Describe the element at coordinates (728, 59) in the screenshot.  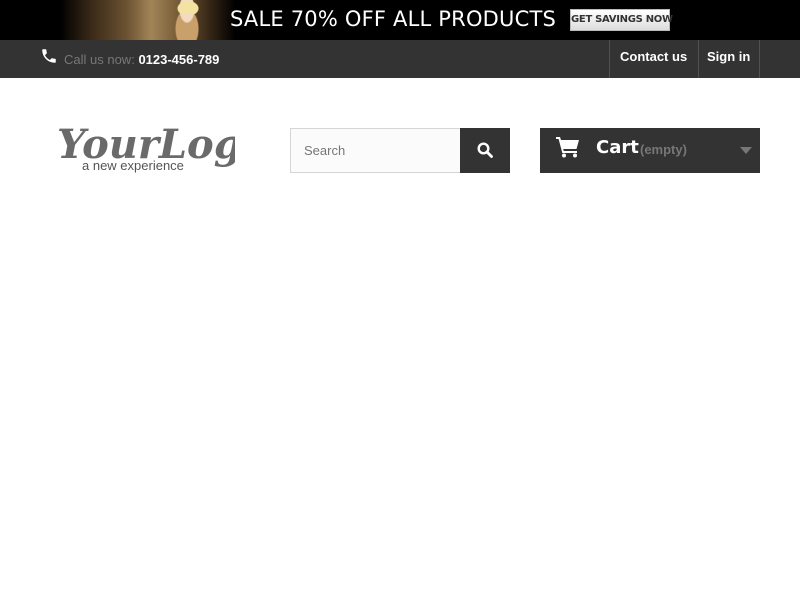
I see `sign-in-link: Sign in` at that location.